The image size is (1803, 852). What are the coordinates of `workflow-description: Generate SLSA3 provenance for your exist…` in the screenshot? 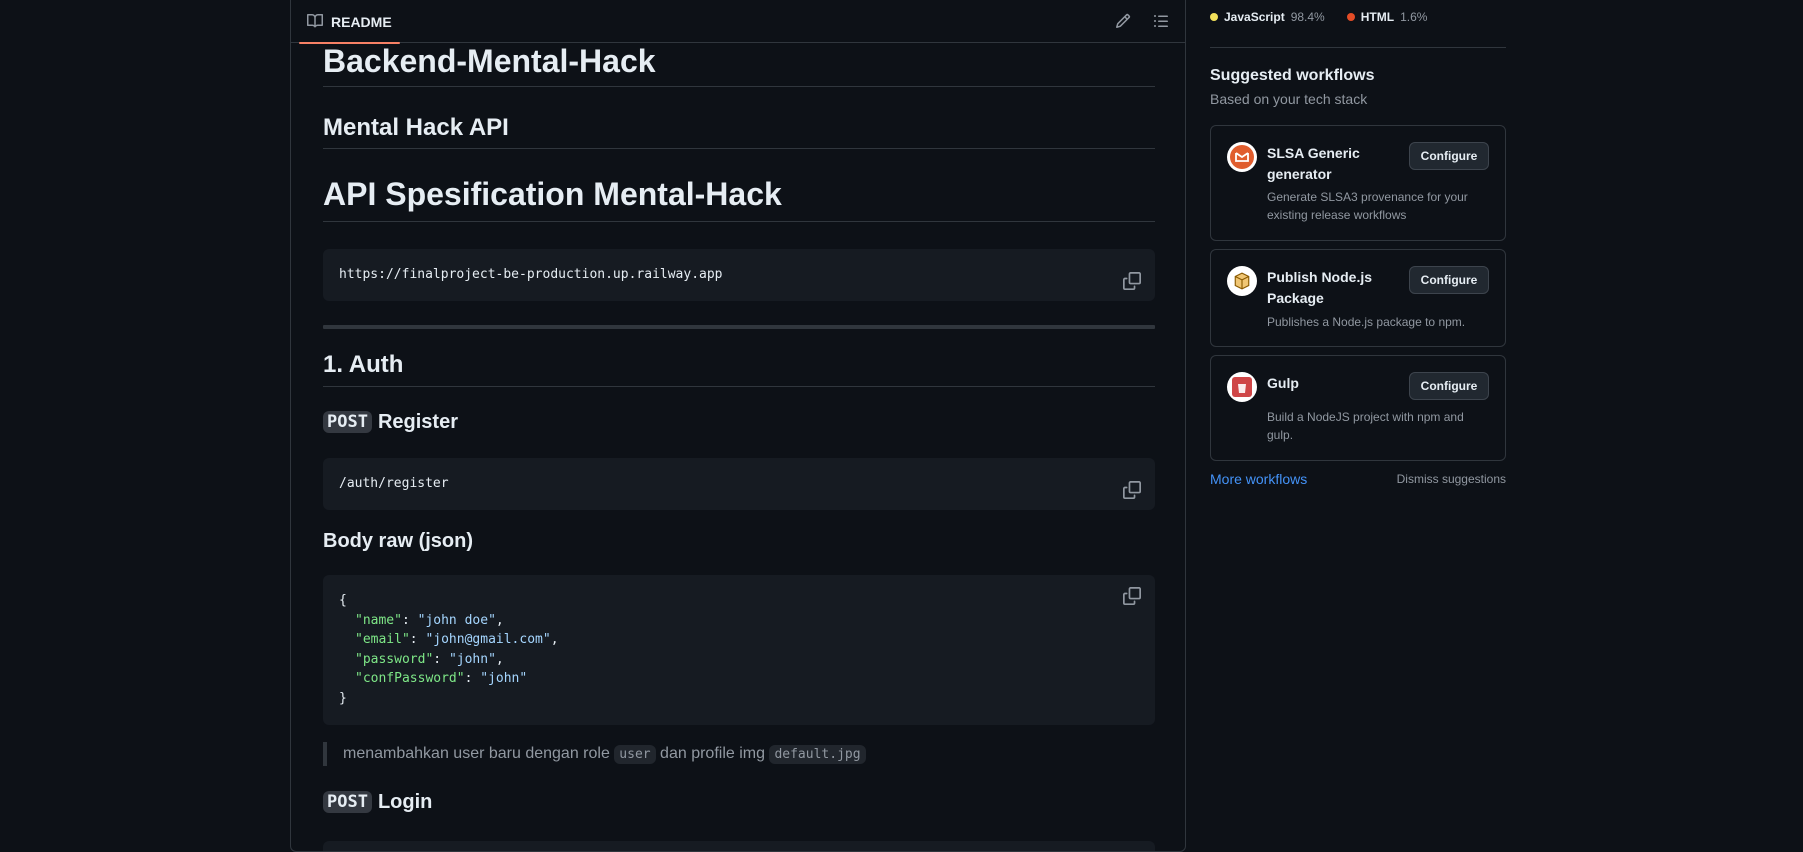 It's located at (1367, 206).